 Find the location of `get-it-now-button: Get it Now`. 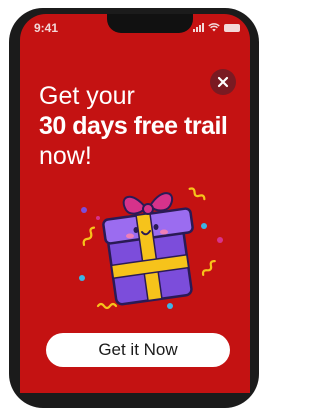

get-it-now-button: Get it Now is located at coordinates (138, 350).